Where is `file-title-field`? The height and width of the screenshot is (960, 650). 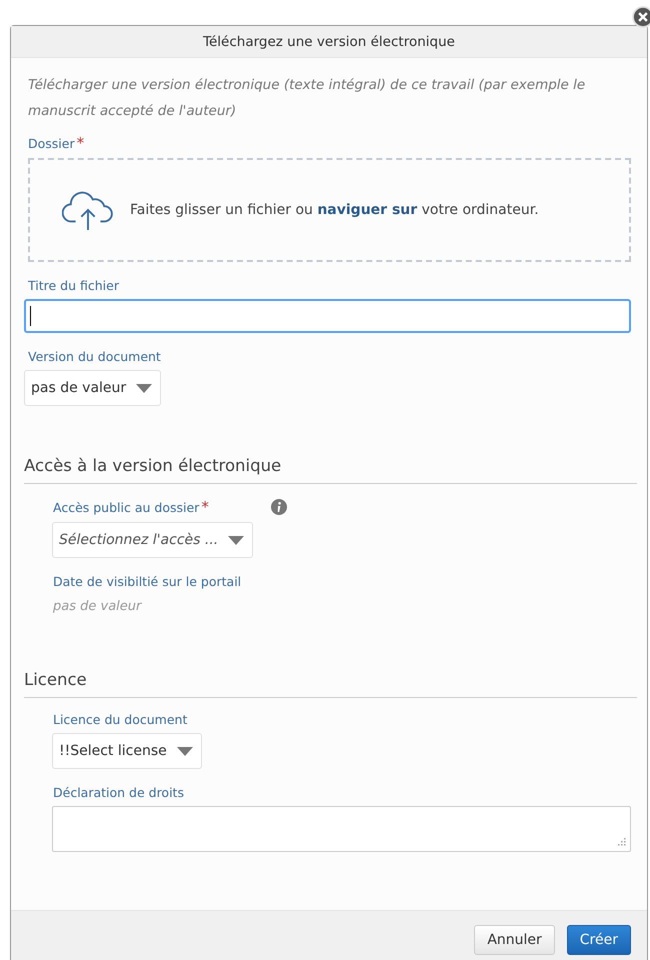 file-title-field is located at coordinates (327, 316).